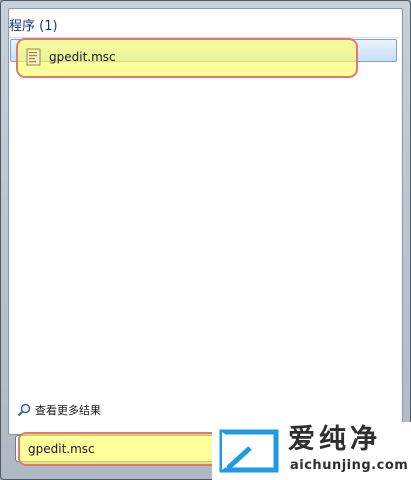  What do you see at coordinates (249, 451) in the screenshot?
I see `logo-icon` at bounding box center [249, 451].